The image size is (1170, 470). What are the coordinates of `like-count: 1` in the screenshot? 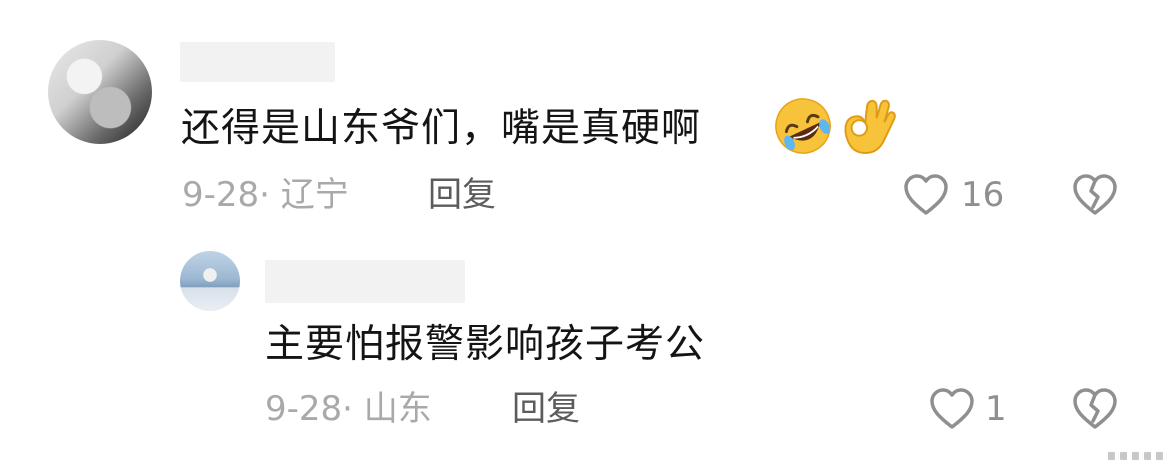 It's located at (996, 409).